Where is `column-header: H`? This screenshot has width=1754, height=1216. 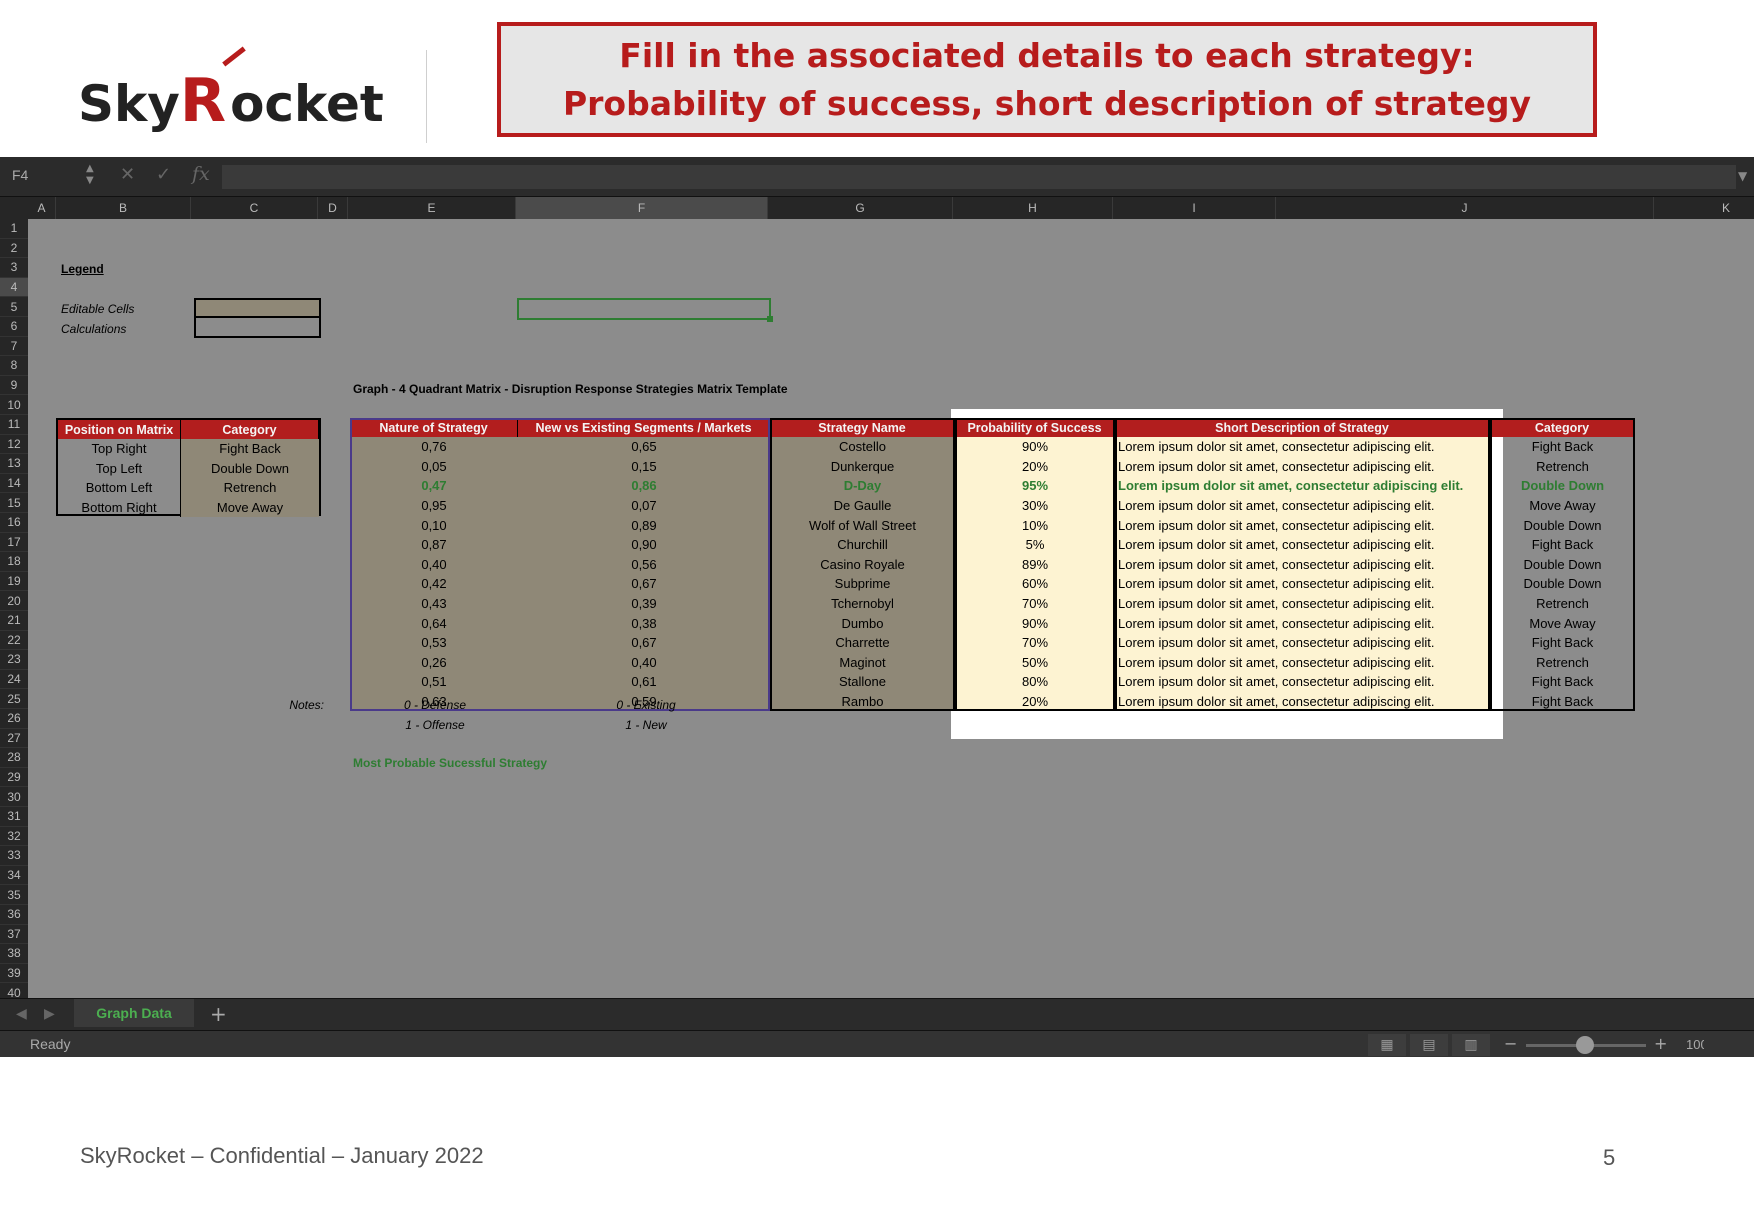
column-header: H is located at coordinates (1033, 208).